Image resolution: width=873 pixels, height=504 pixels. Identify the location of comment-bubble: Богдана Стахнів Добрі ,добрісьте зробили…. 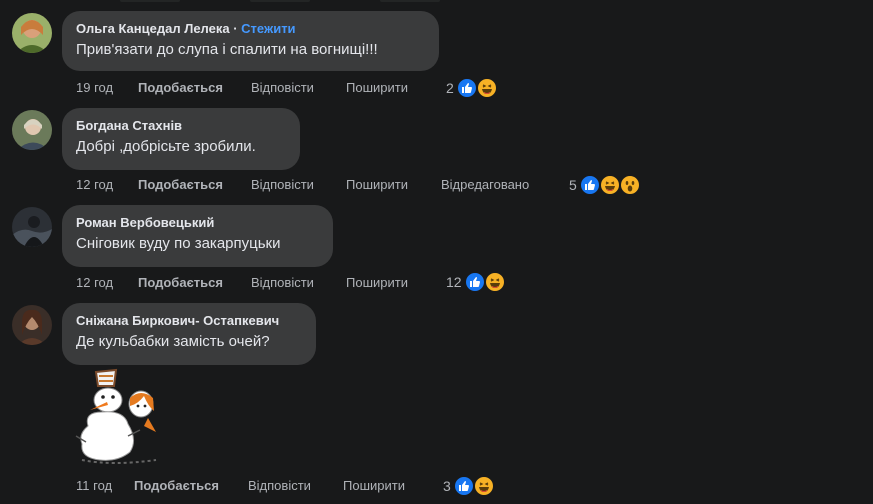
(181, 139).